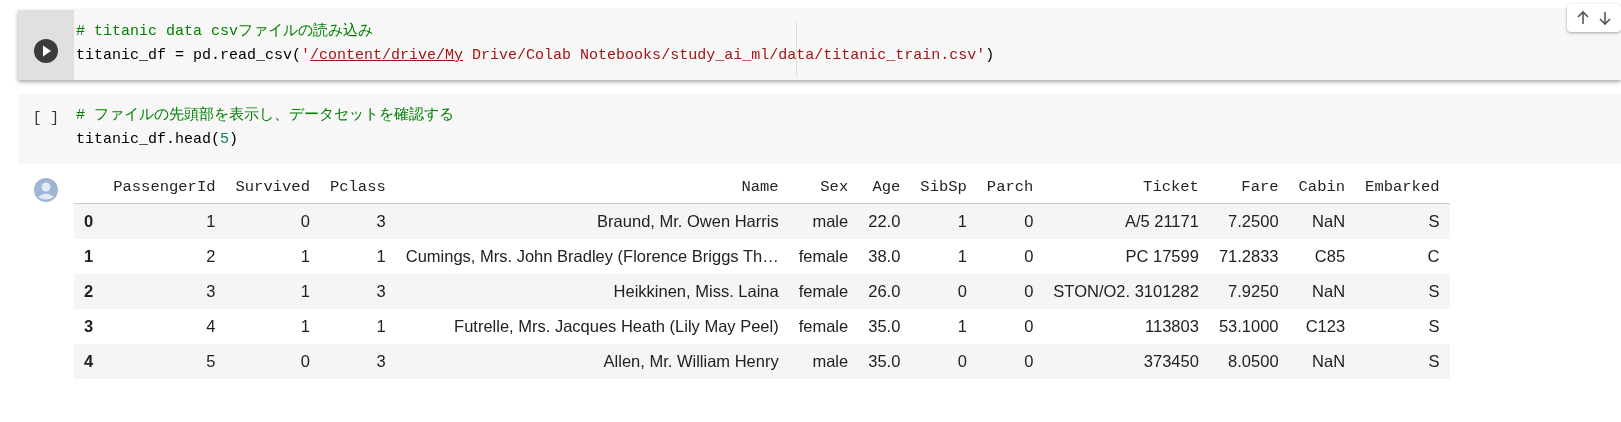  What do you see at coordinates (164, 256) in the screenshot?
I see `table-cell: 2` at bounding box center [164, 256].